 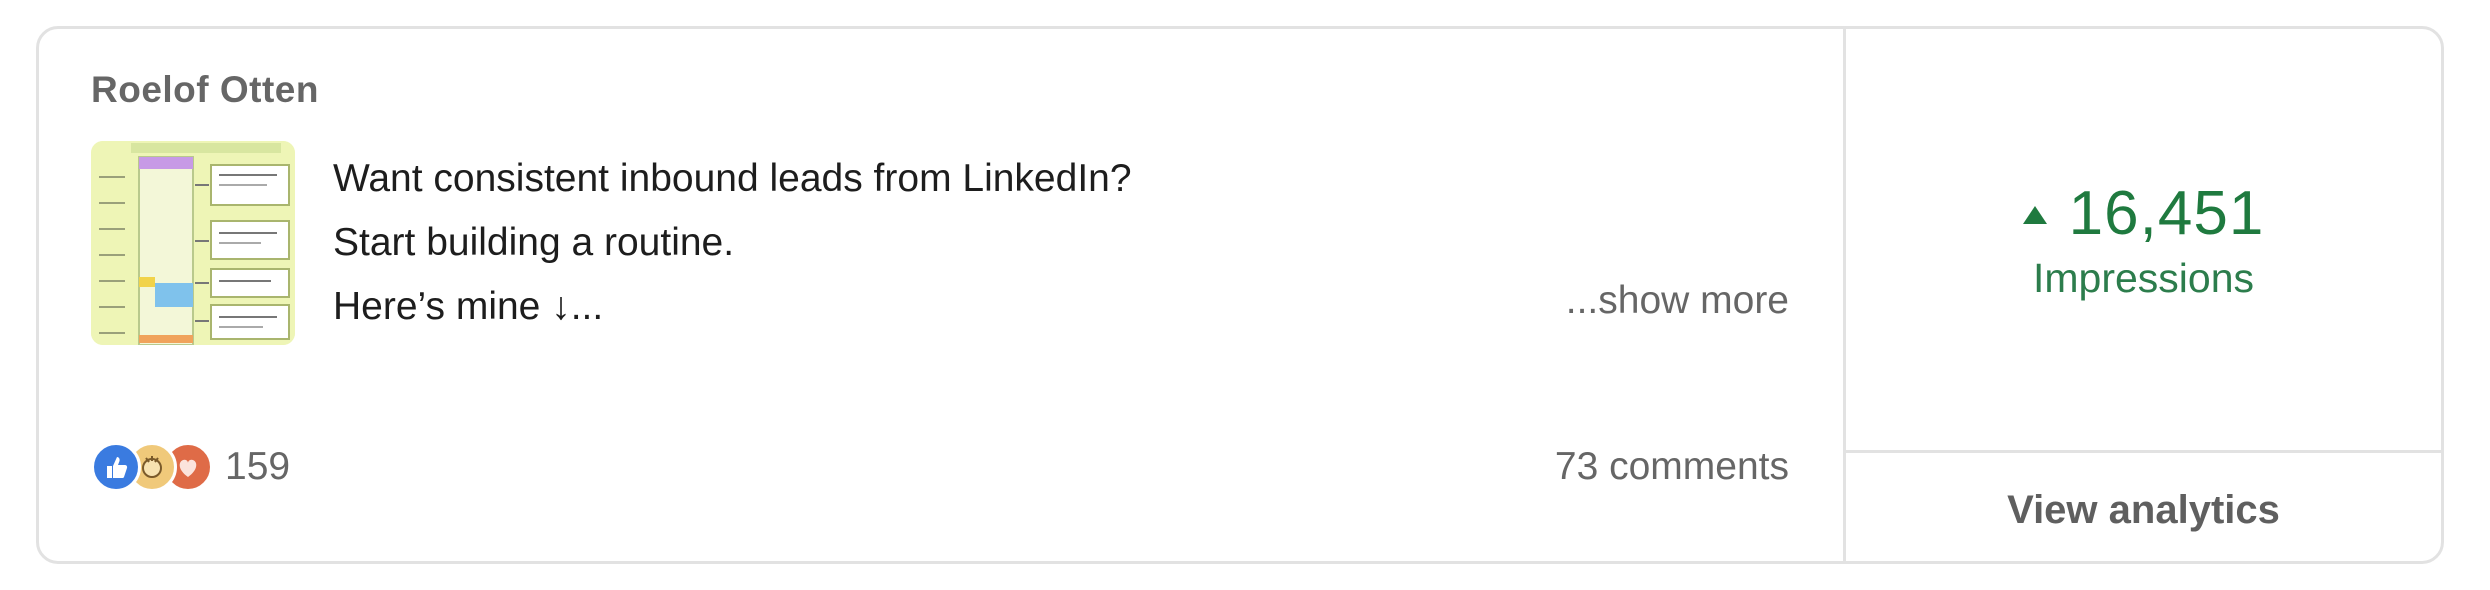 I want to click on post-thumbnail, so click(x=193, y=243).